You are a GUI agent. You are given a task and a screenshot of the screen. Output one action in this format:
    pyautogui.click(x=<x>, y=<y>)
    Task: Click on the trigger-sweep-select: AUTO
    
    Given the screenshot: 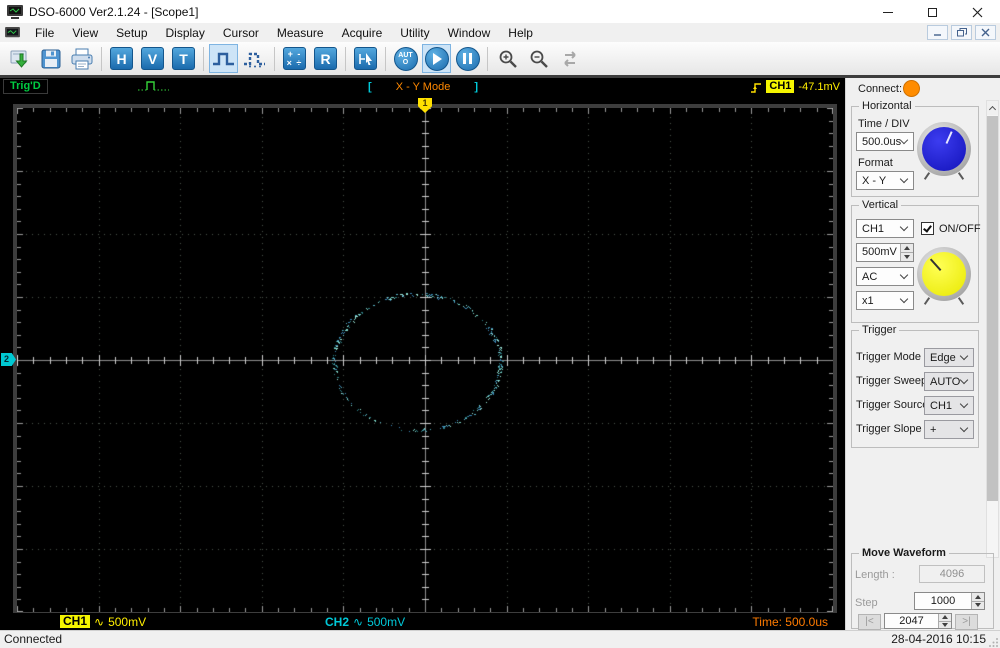 What is the action you would take?
    pyautogui.click(x=949, y=381)
    